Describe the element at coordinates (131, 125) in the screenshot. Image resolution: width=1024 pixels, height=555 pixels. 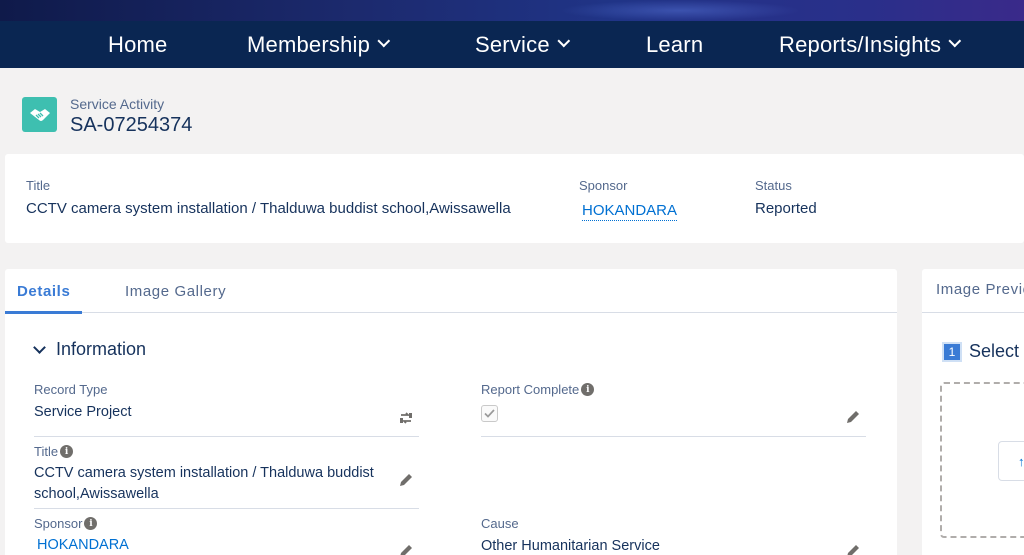
I see `record-name: SA-07254374` at that location.